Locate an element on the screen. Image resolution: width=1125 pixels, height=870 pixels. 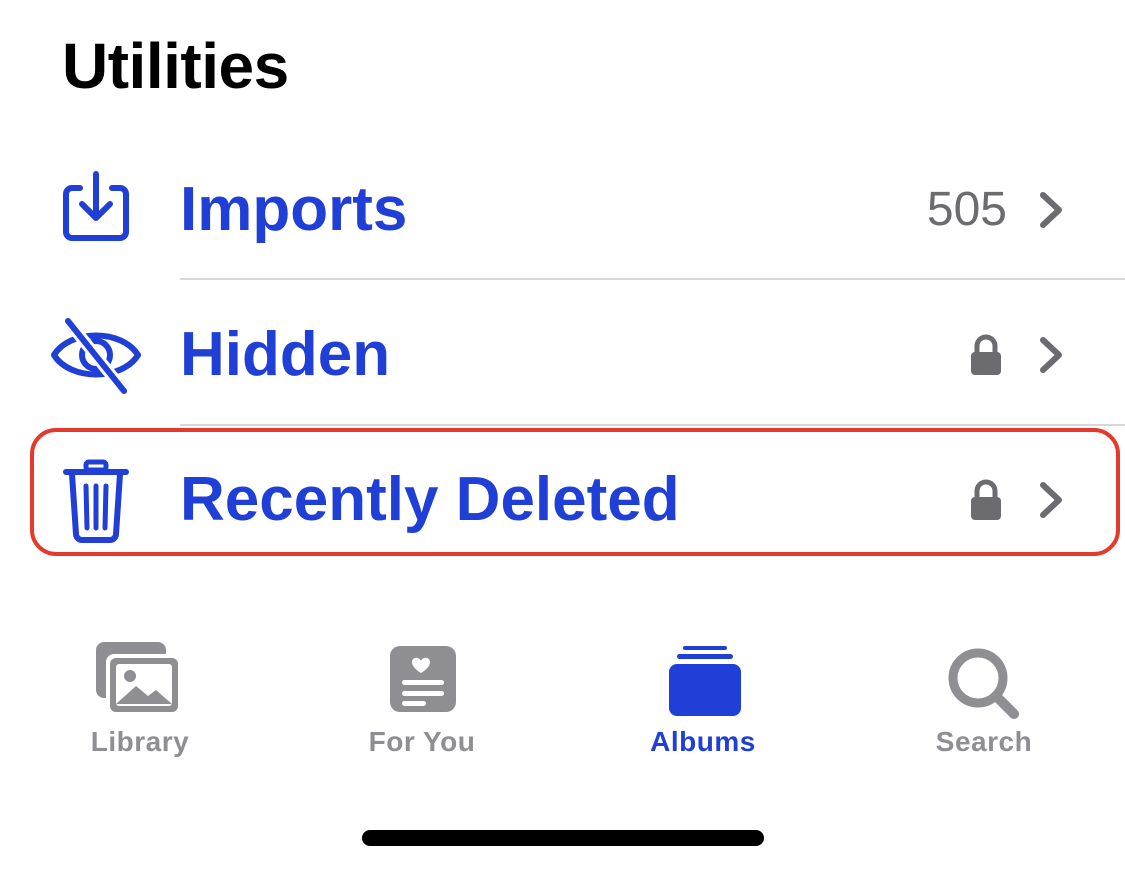
tab-albums: Albums is located at coordinates (703, 701).